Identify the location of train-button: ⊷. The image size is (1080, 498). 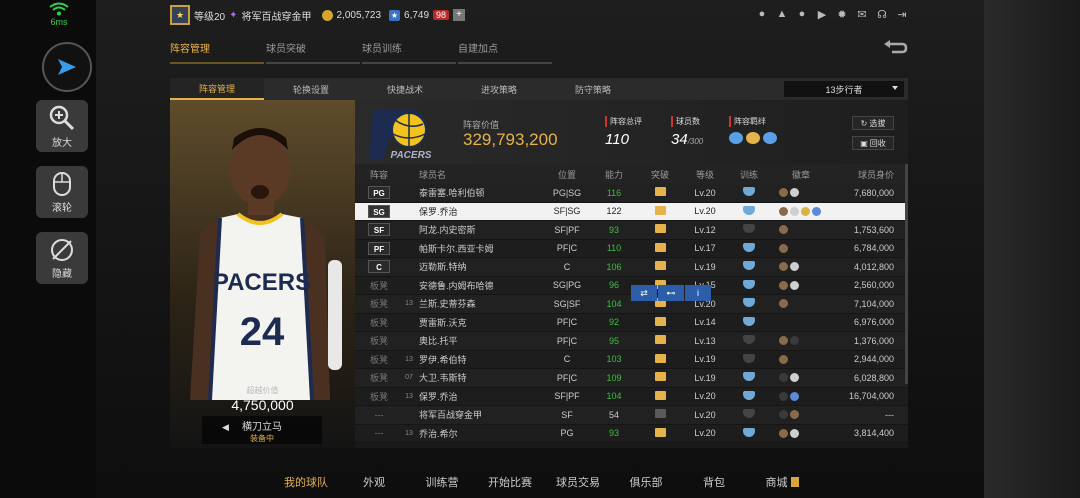
(671, 293).